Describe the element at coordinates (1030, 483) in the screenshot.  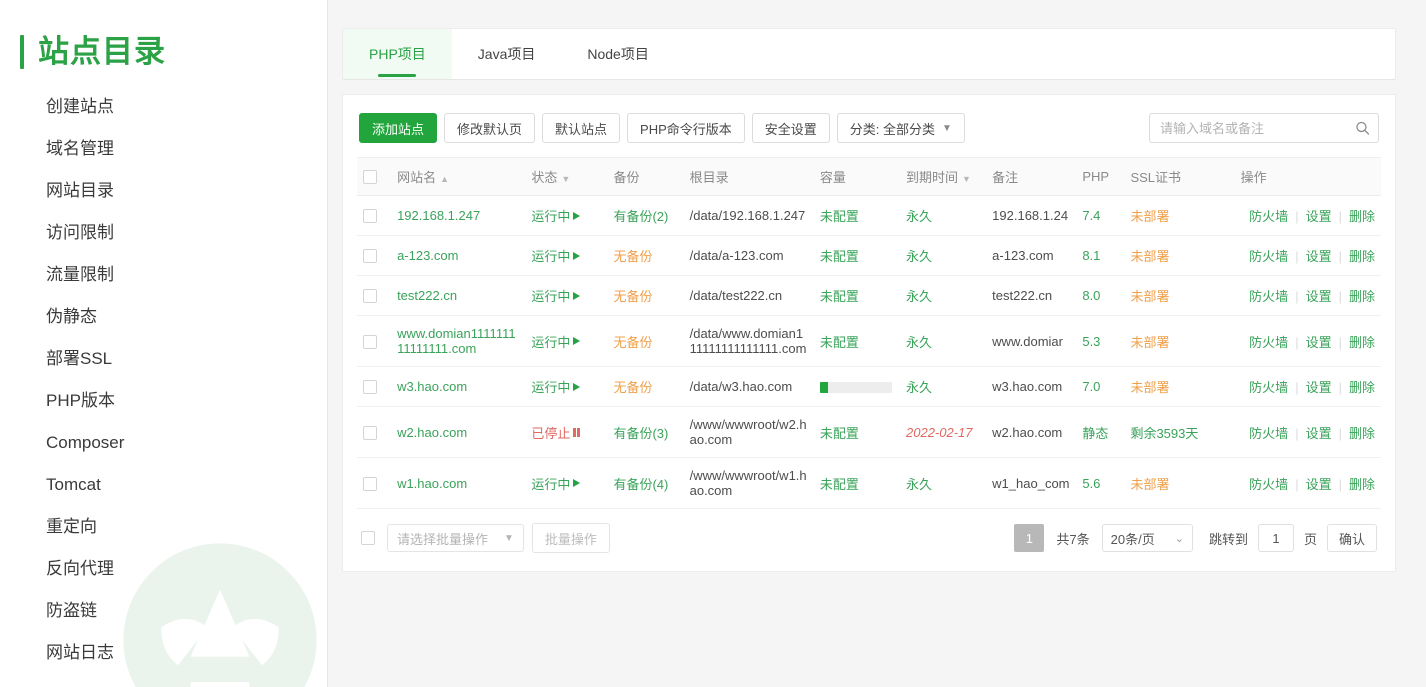
I see `note-value: w1_hao_com` at that location.